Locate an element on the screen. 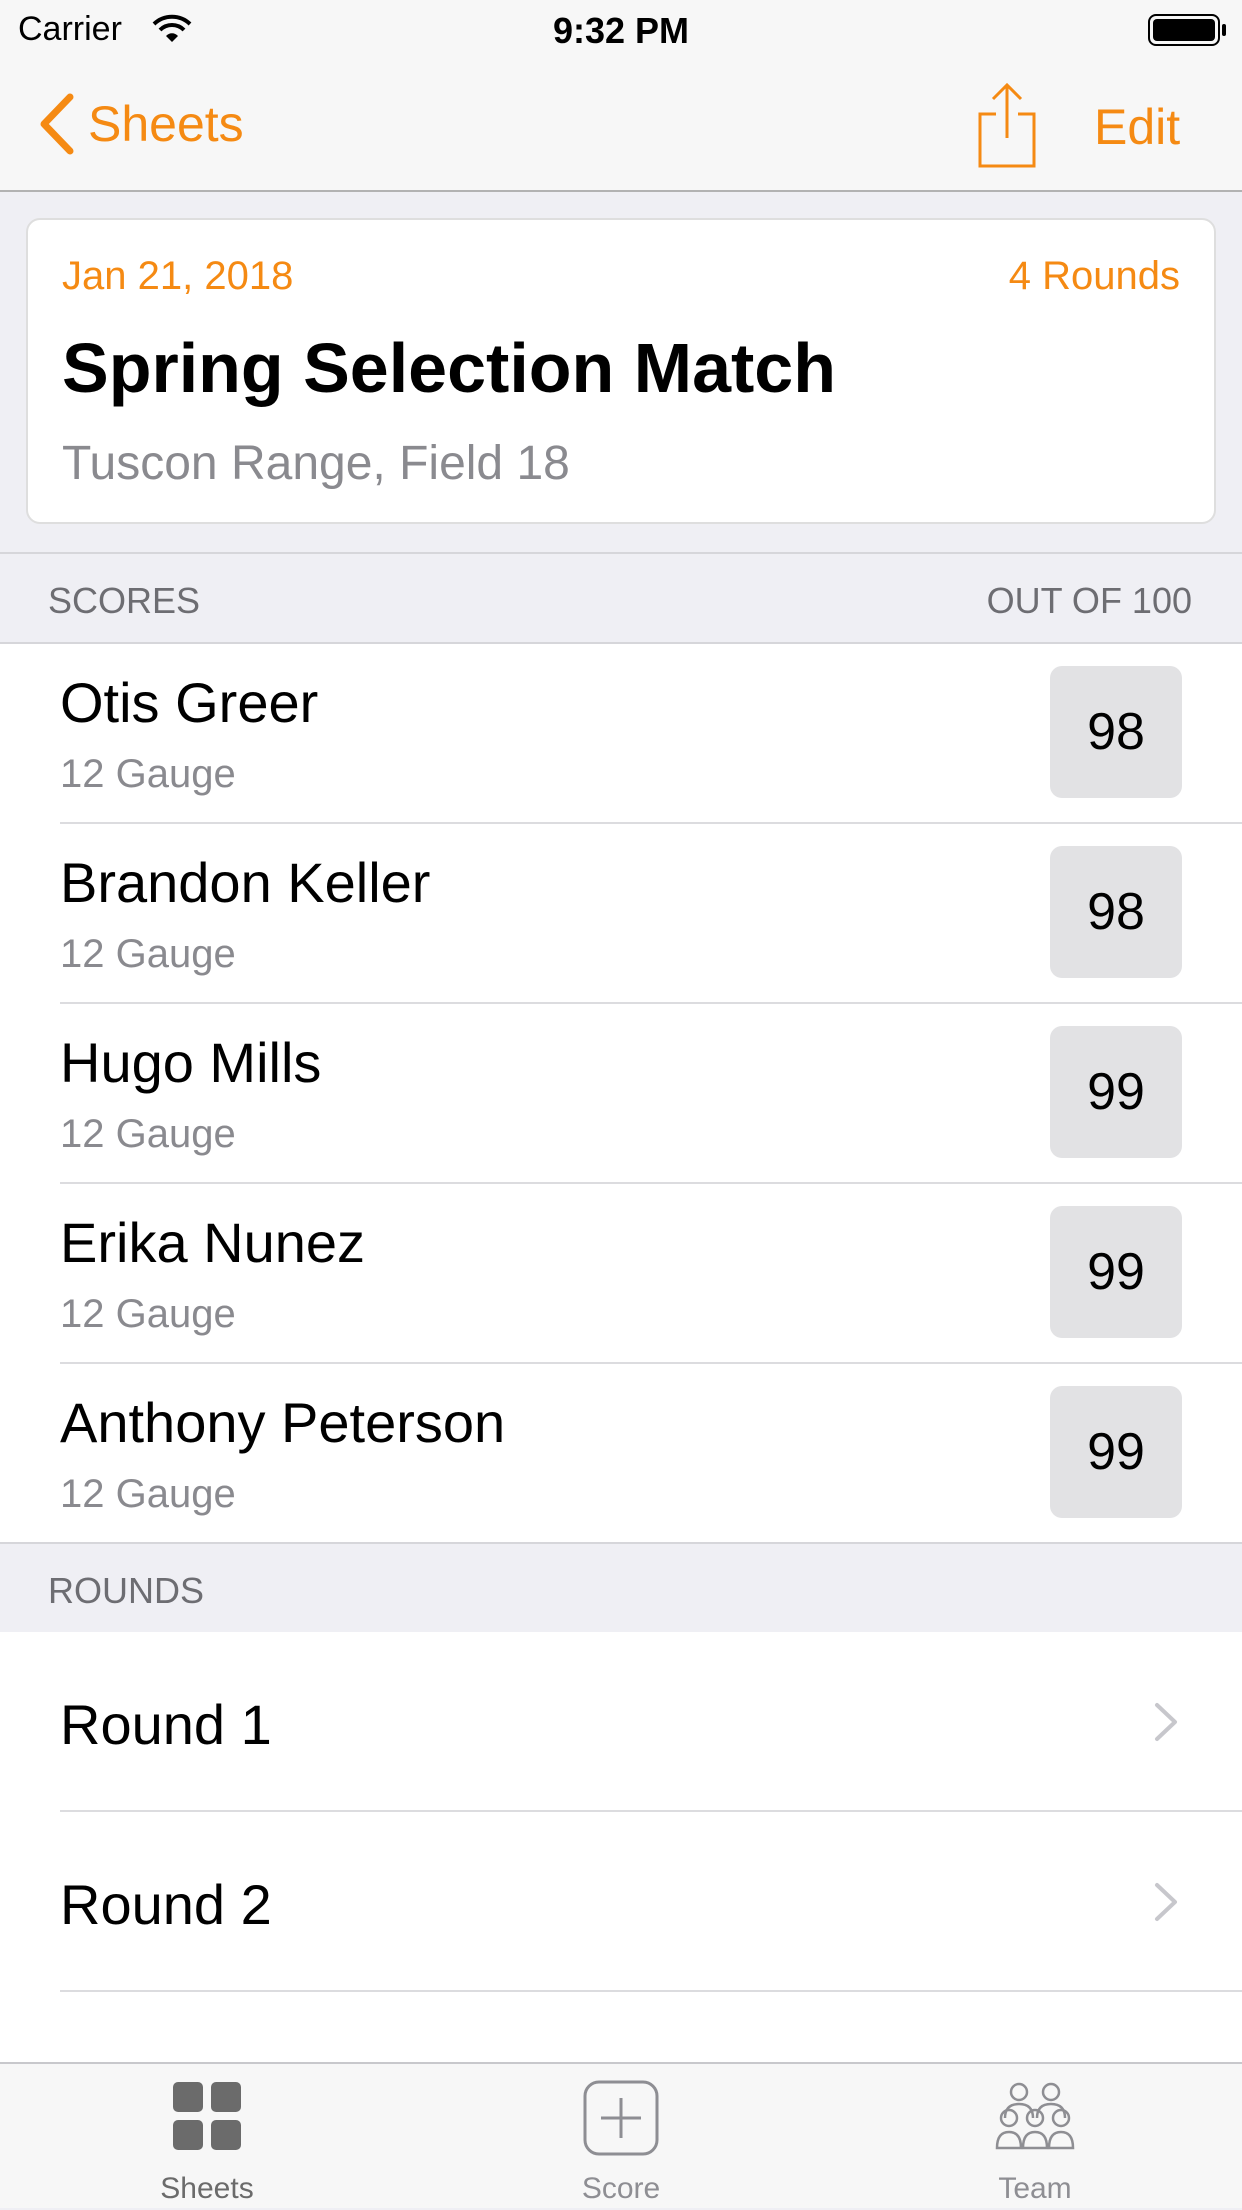 This screenshot has width=1242, height=2210. tab-team-label: Team is located at coordinates (1035, 2188).